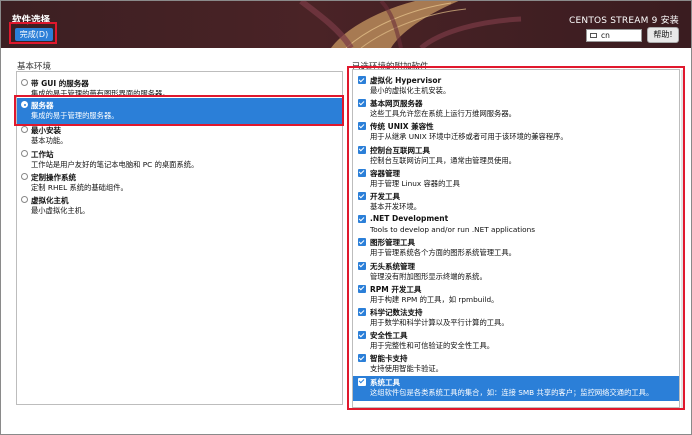  I want to click on product-title: CENTOS STREAM 9 安装, so click(624, 21).